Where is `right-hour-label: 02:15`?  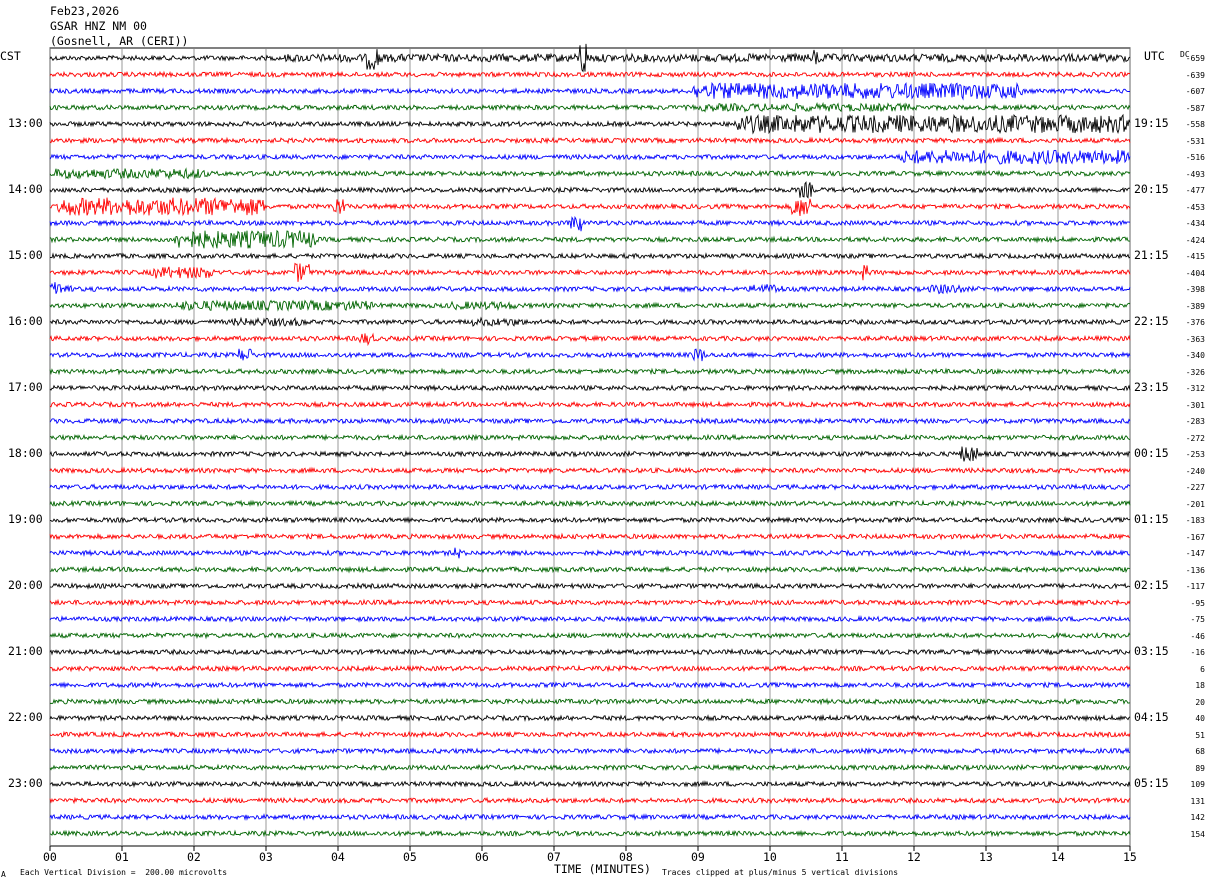 right-hour-label: 02:15 is located at coordinates (1151, 585).